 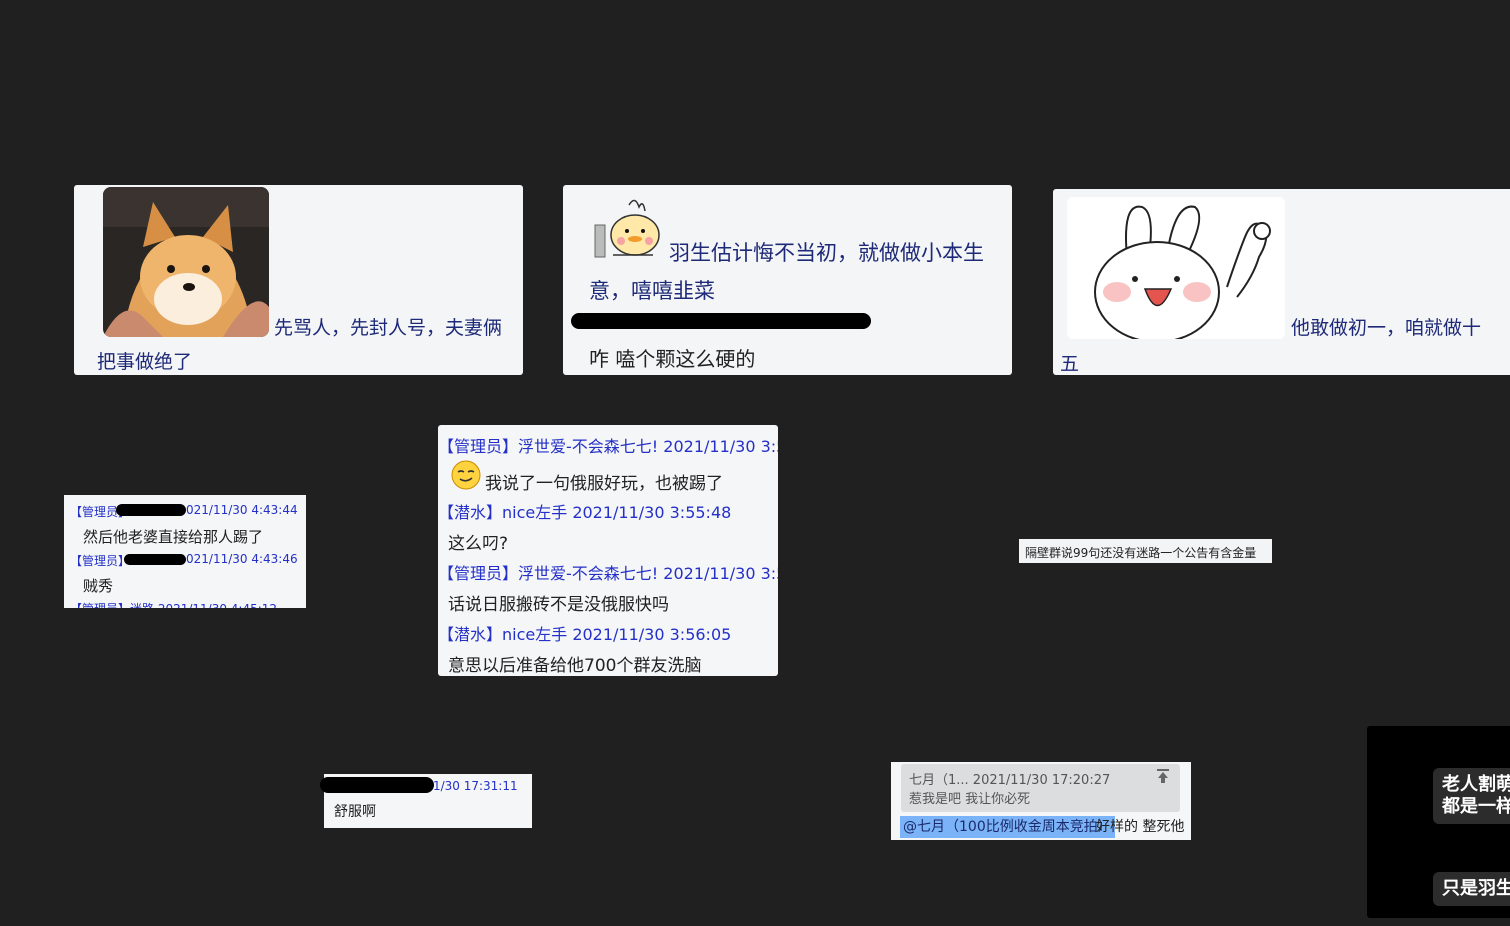 I want to click on sender-role: 【管理员】, so click(x=100, y=561).